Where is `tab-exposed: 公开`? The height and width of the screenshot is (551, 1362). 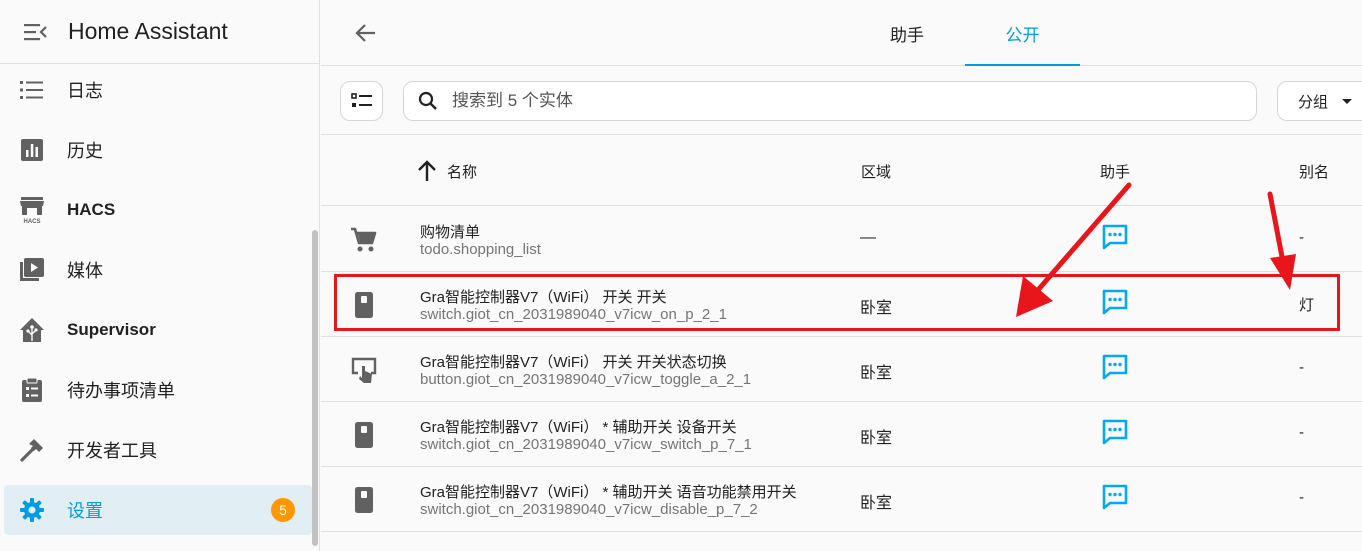 tab-exposed: 公开 is located at coordinates (1022, 33).